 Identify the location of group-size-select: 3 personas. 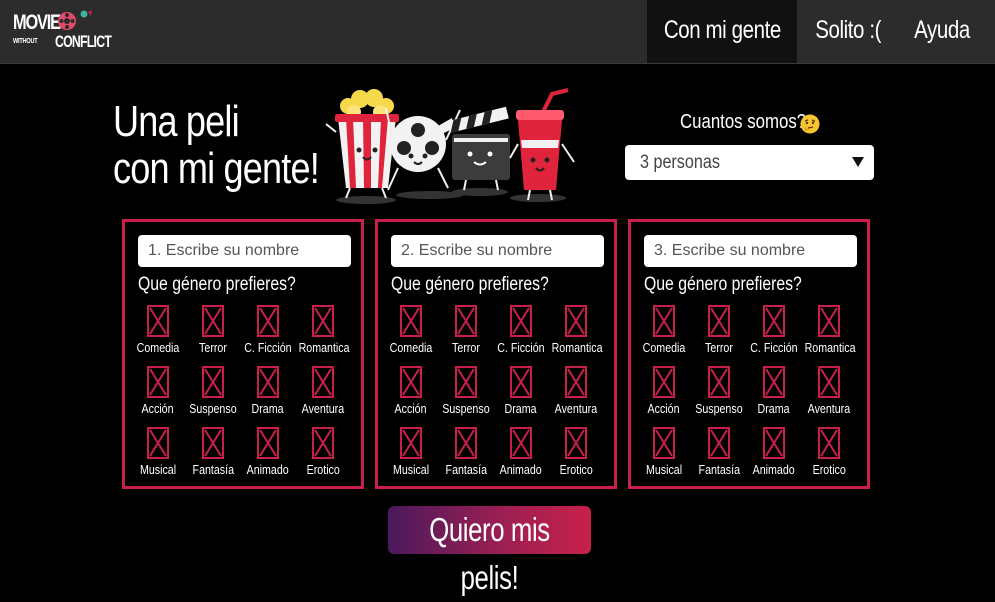
(749, 162).